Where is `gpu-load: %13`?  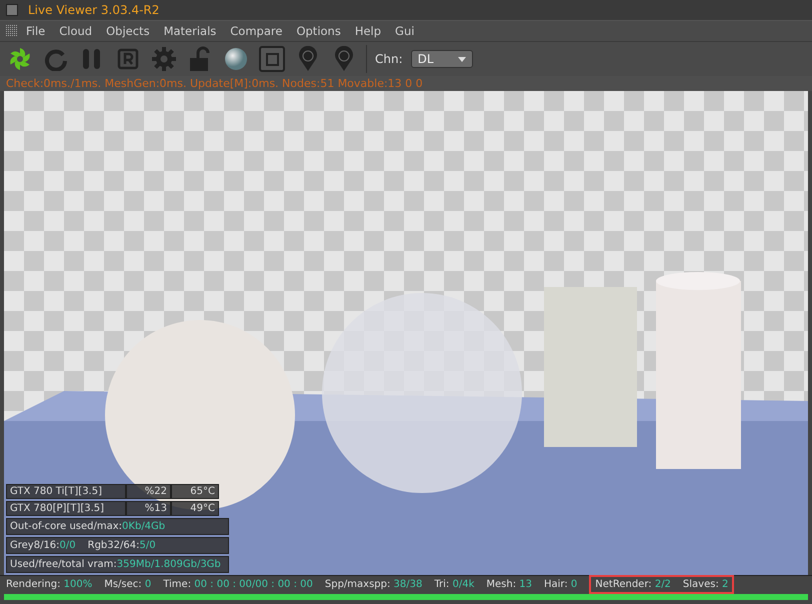 gpu-load: %13 is located at coordinates (148, 508).